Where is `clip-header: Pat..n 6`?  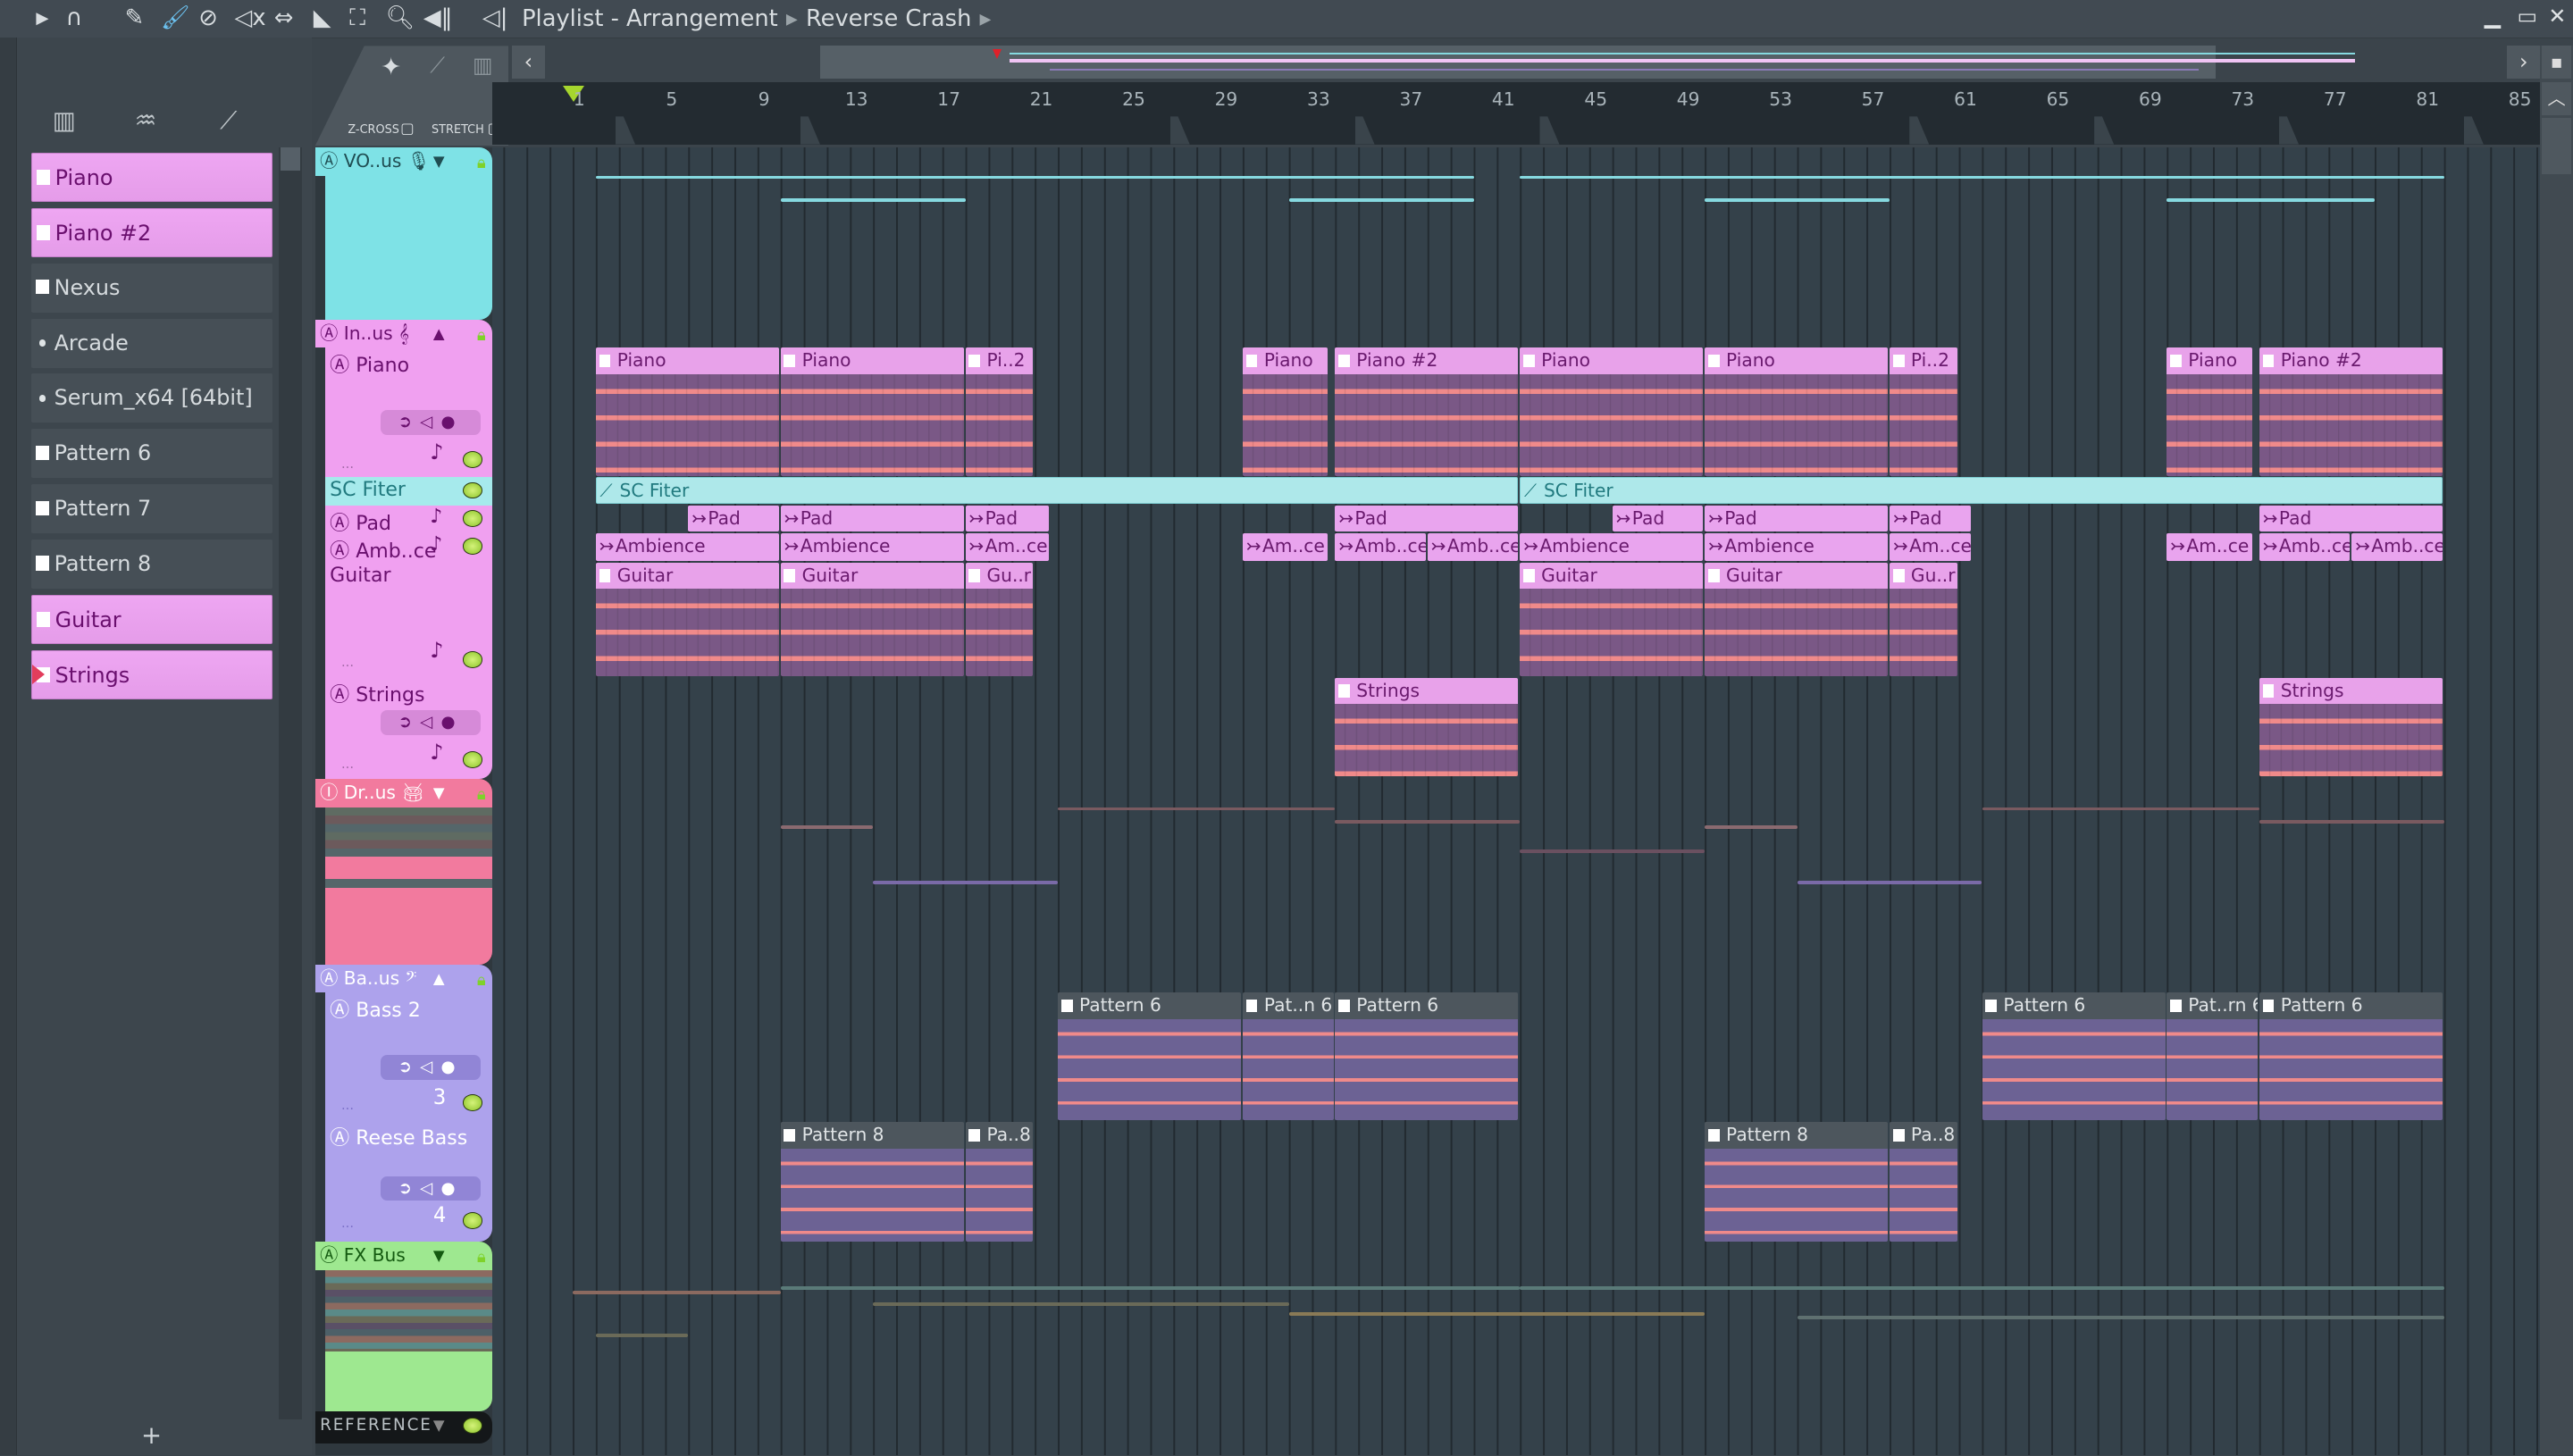 clip-header: Pat..n 6 is located at coordinates (1288, 1006).